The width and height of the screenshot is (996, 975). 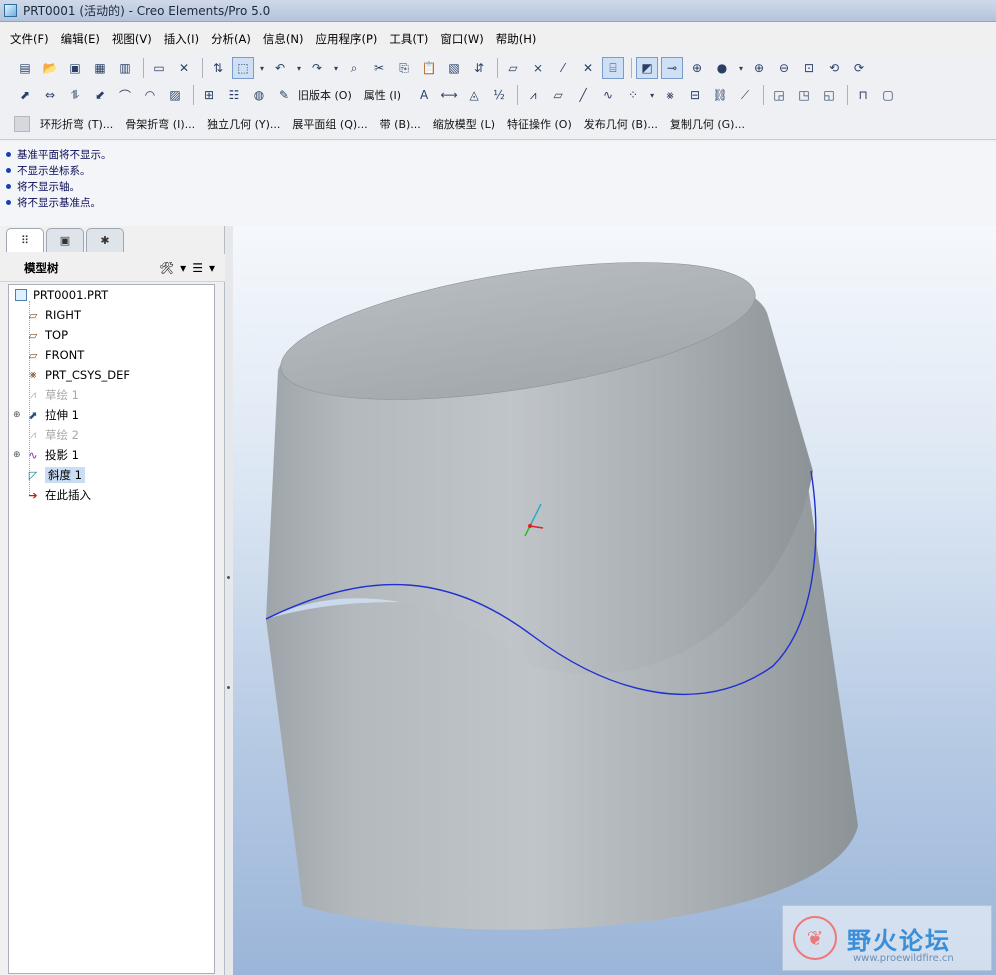 I want to click on merge-icon: ⥮, so click(x=75, y=95).